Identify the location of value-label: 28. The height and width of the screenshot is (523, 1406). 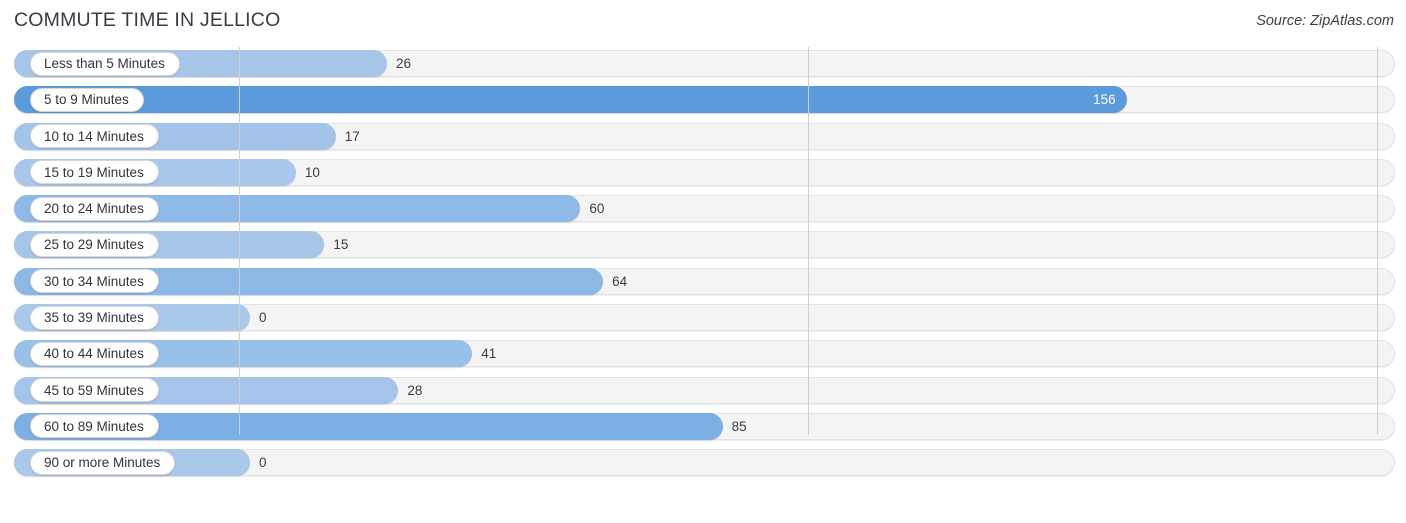
(415, 390).